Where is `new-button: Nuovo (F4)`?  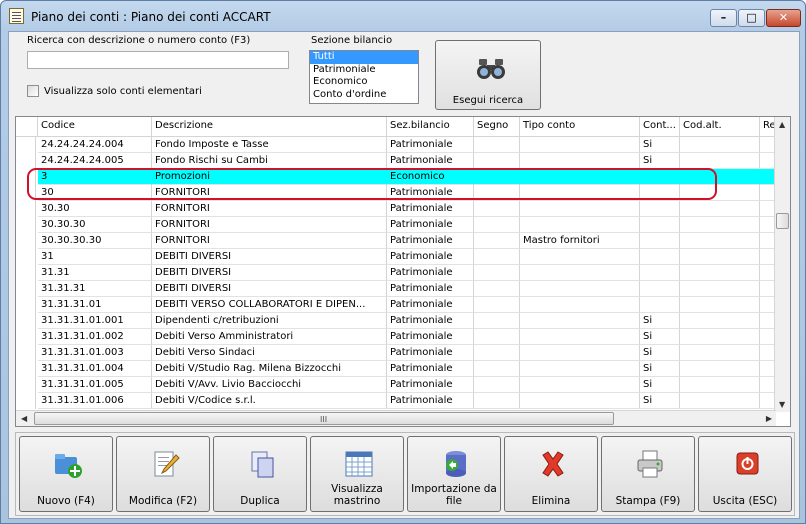
new-button: Nuovo (F4) is located at coordinates (66, 474).